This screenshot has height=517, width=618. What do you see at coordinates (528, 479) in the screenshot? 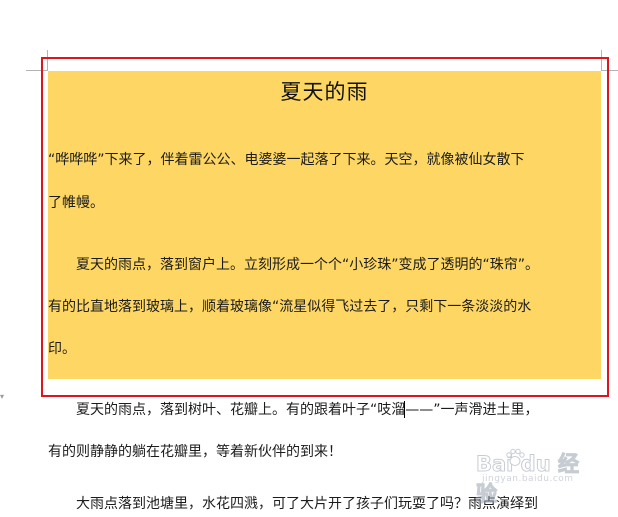
I see `watermark-subtitle: jingyan.baidu.com` at bounding box center [528, 479].